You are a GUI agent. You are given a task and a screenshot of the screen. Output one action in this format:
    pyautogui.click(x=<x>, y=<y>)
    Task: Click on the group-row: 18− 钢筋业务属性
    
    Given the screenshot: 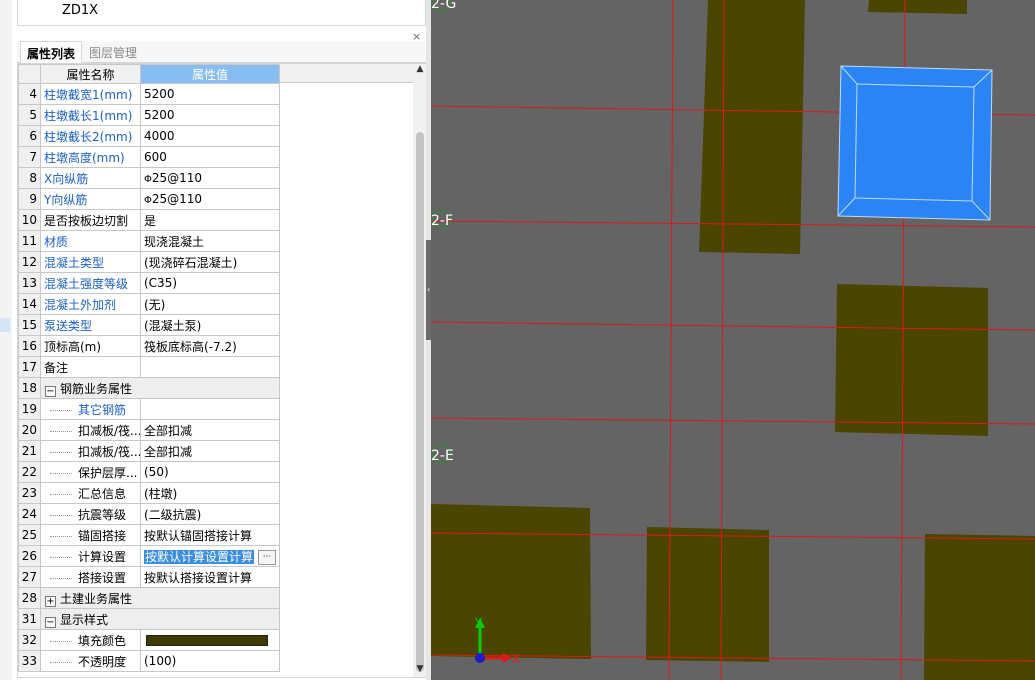 What is the action you would take?
    pyautogui.click(x=149, y=388)
    